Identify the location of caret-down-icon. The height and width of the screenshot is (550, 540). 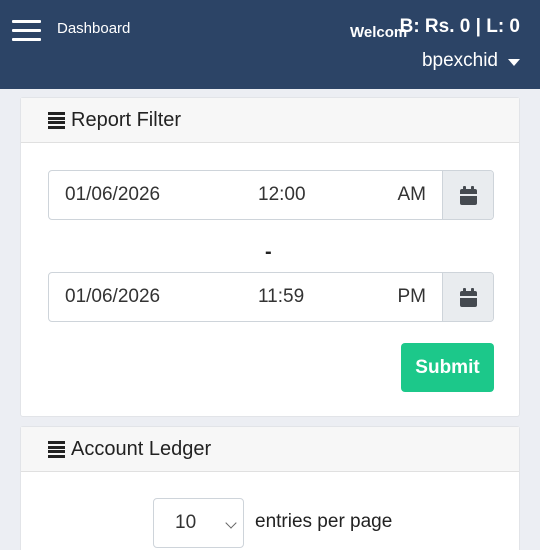
(514, 62).